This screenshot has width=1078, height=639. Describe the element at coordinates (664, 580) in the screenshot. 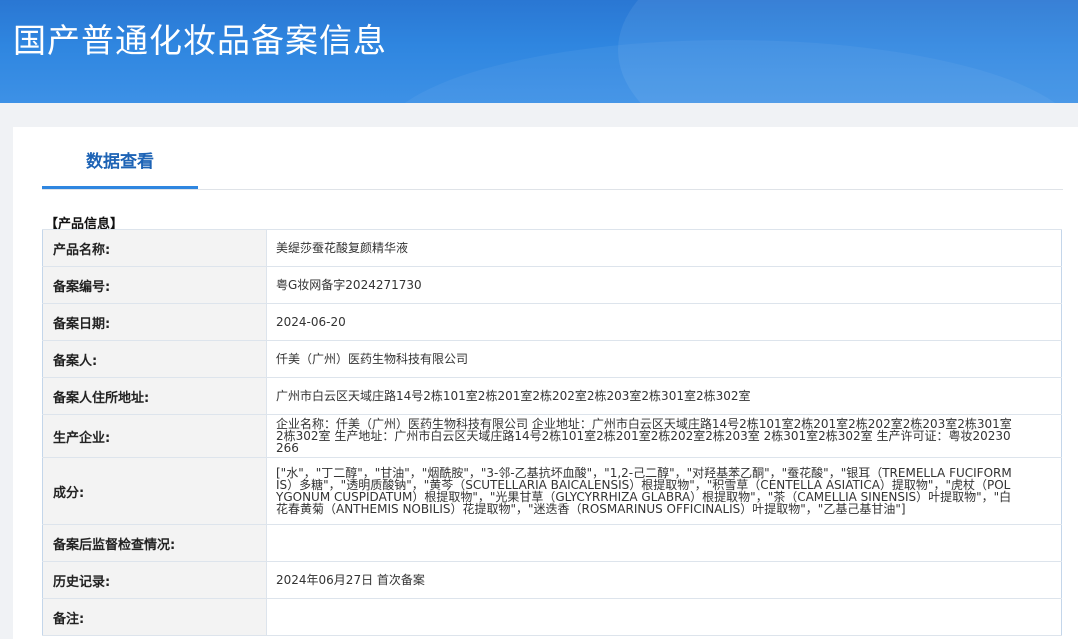

I see `row-value: 2024年06月27日 首次备案` at that location.